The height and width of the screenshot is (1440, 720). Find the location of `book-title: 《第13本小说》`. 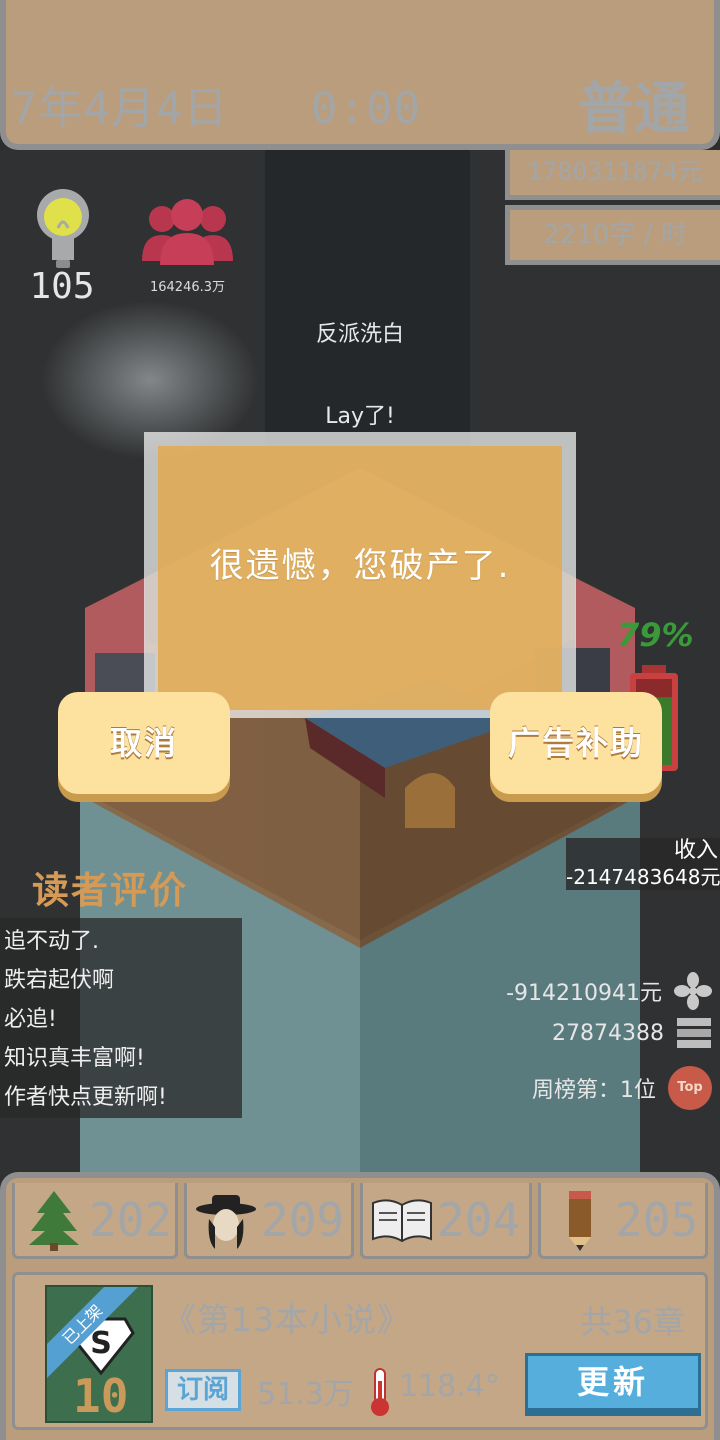

book-title: 《第13本小说》 is located at coordinates (287, 1319).